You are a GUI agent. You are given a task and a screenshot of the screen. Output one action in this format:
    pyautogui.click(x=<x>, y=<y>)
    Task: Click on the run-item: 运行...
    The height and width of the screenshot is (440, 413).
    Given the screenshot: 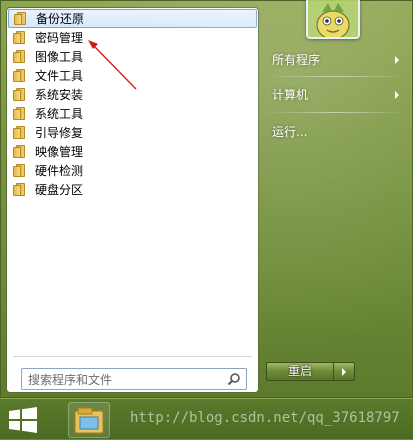 What is the action you would take?
    pyautogui.click(x=337, y=132)
    